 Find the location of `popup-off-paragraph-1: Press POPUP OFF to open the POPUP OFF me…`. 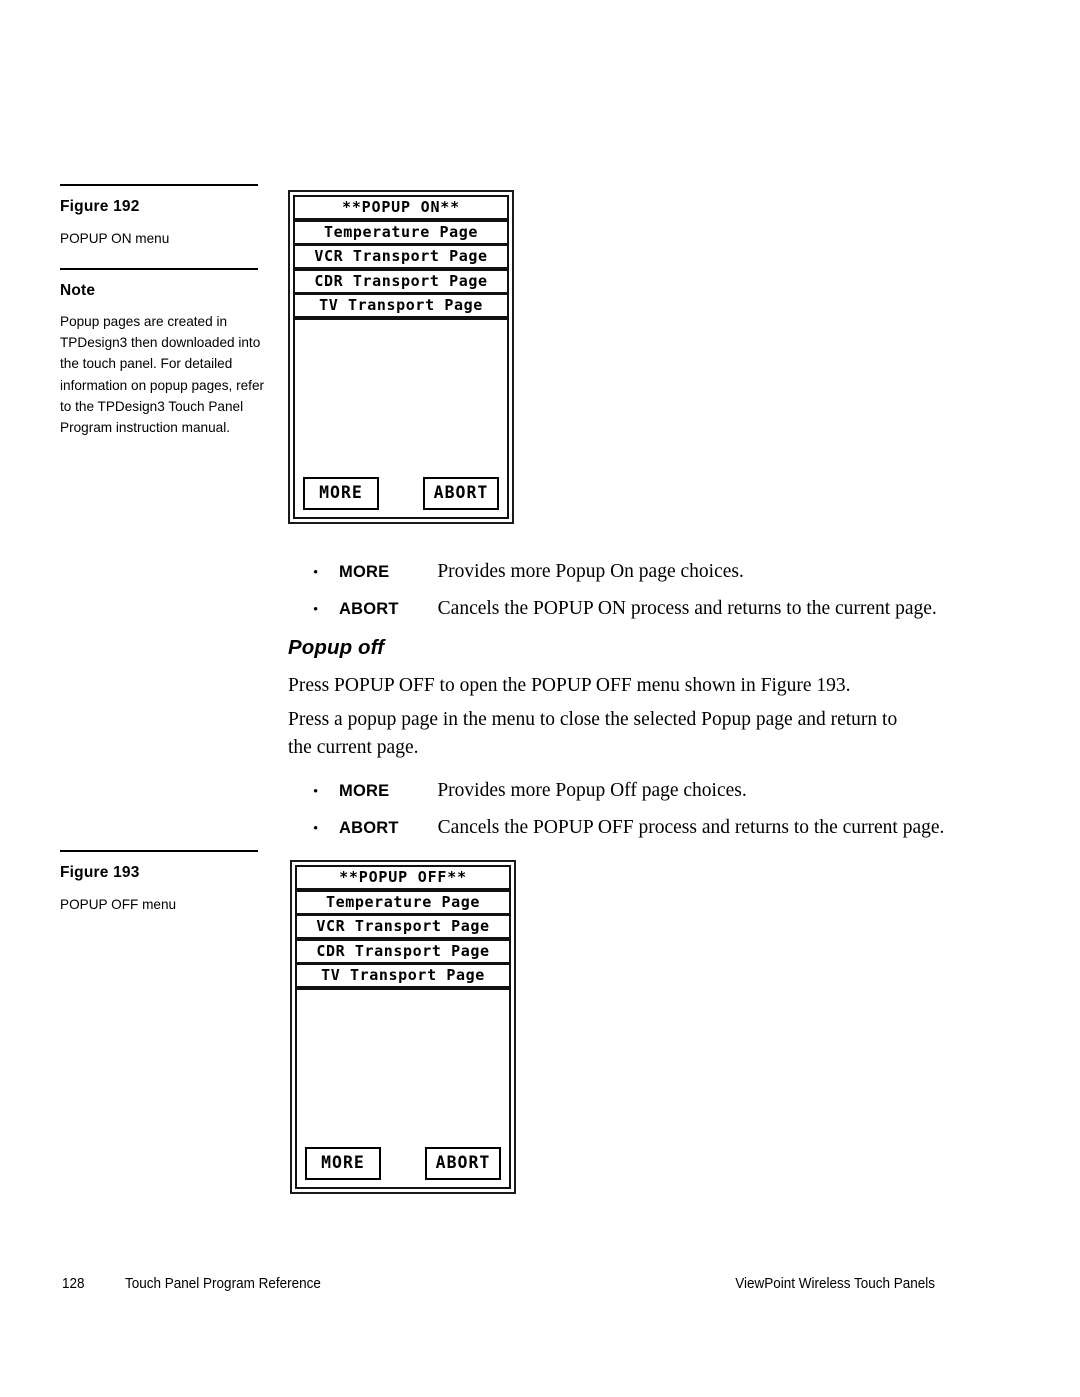

popup-off-paragraph-1: Press POPUP OFF to open the POPUP OFF me… is located at coordinates (569, 685).